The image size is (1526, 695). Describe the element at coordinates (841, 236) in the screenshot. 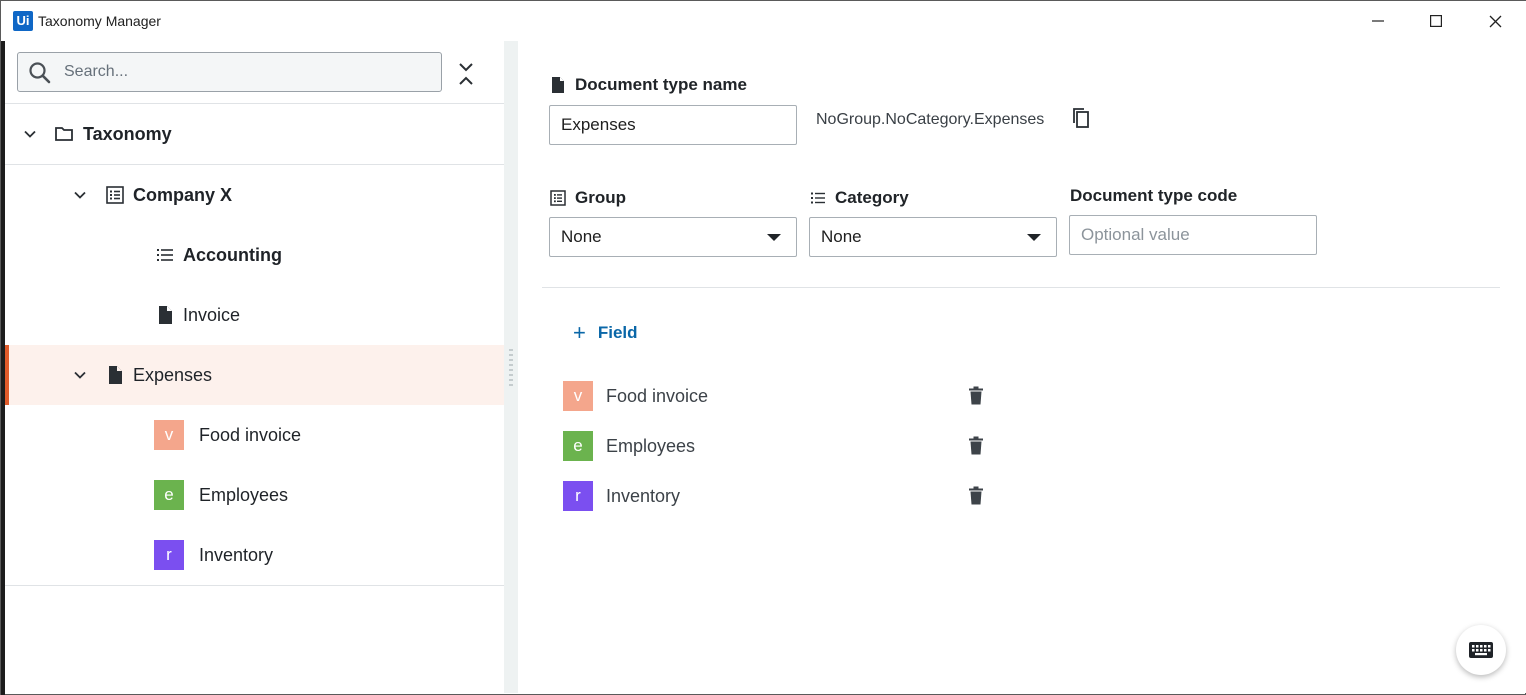

I see `category-select-value: None` at that location.